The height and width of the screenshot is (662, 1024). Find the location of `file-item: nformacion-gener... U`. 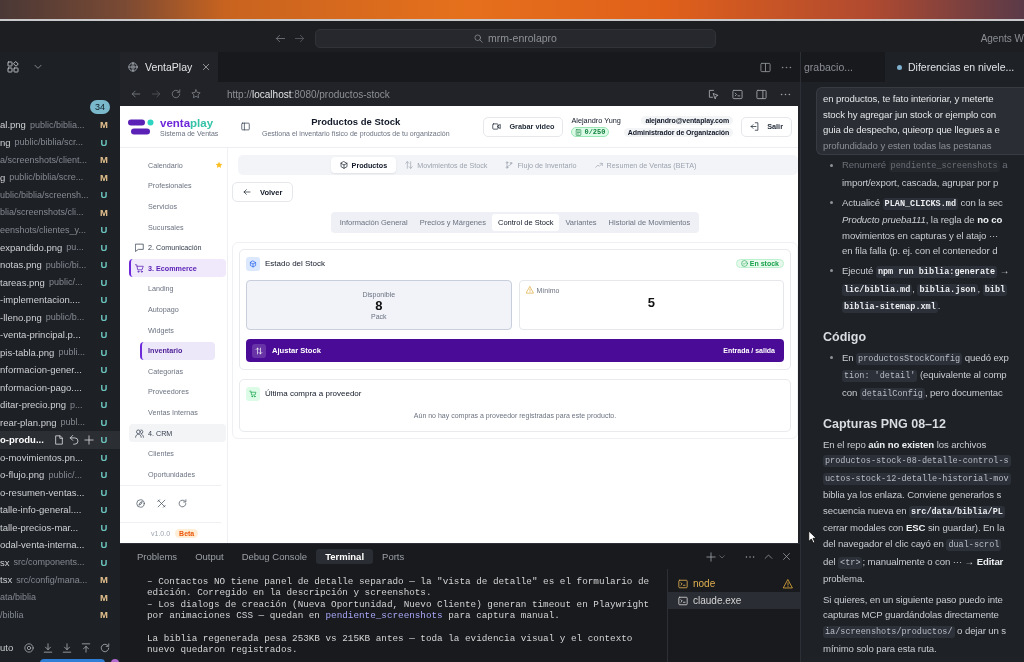

file-item: nformacion-gener... U is located at coordinates (60, 370).